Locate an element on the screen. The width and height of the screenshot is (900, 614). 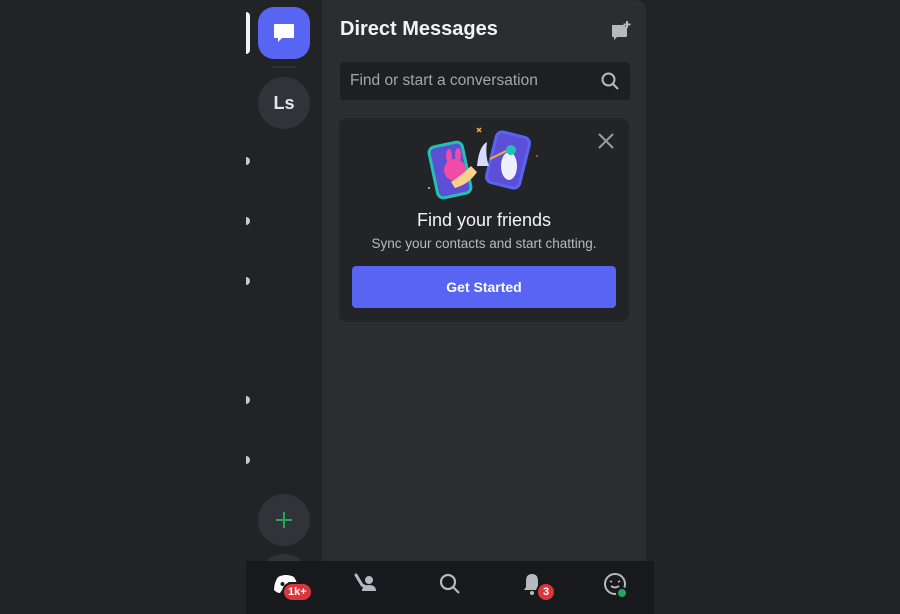
card-subtitle: Sync your contacts and start chatting. is located at coordinates (484, 243).